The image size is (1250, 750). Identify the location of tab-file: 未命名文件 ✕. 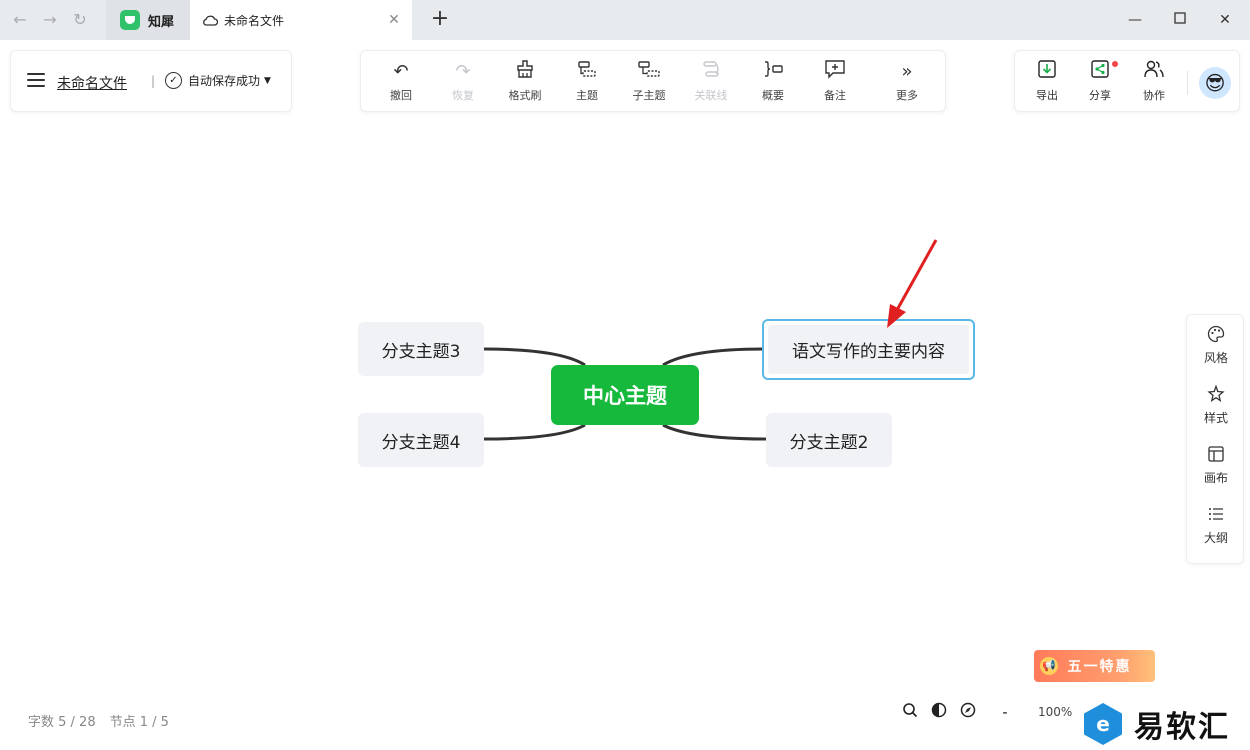
(301, 20).